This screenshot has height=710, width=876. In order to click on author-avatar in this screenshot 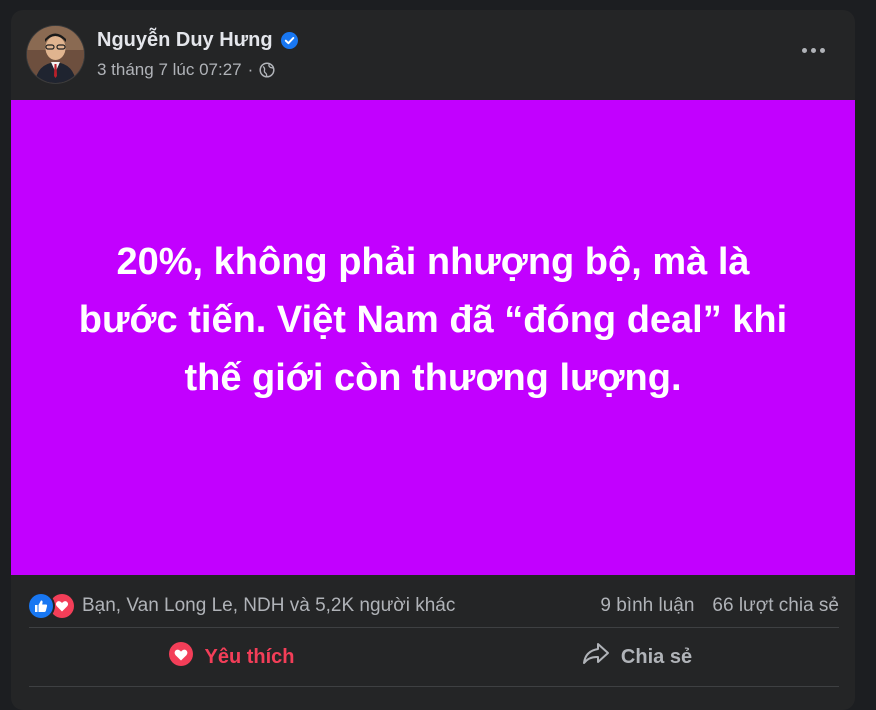, I will do `click(55, 54)`.